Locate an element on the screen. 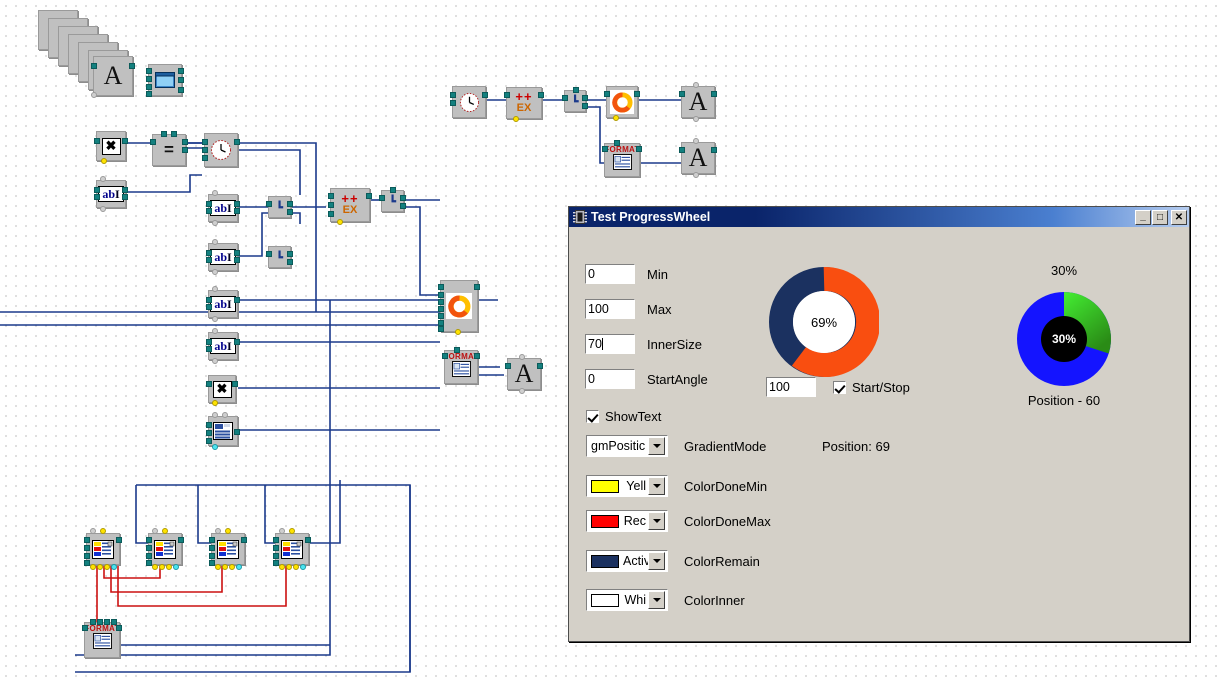  innersize-input: 70 is located at coordinates (610, 344).